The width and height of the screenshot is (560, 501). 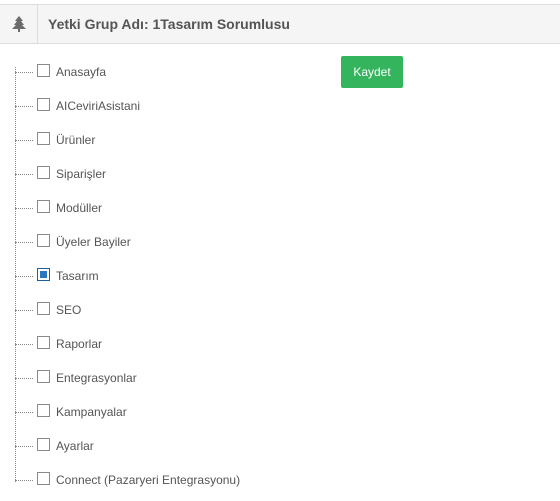 I want to click on tree-item-label: Connect (Pazaryeri Entegrasyonu), so click(x=148, y=480).